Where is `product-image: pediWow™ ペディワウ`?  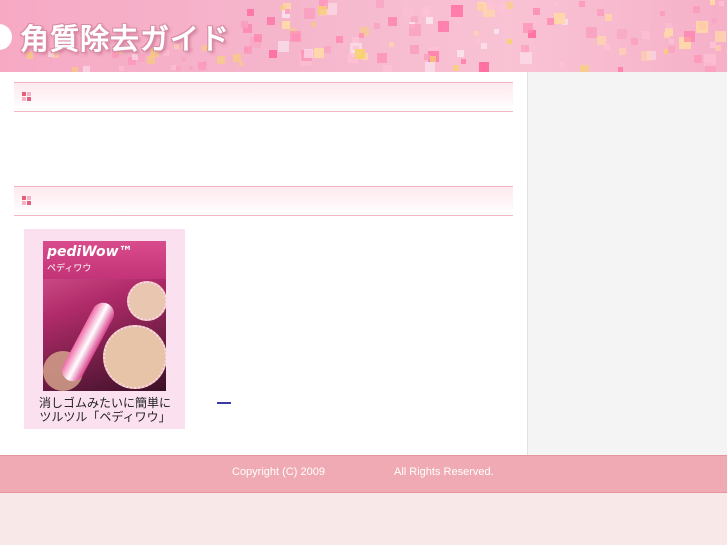
product-image: pediWow™ ペディワウ is located at coordinates (104, 316).